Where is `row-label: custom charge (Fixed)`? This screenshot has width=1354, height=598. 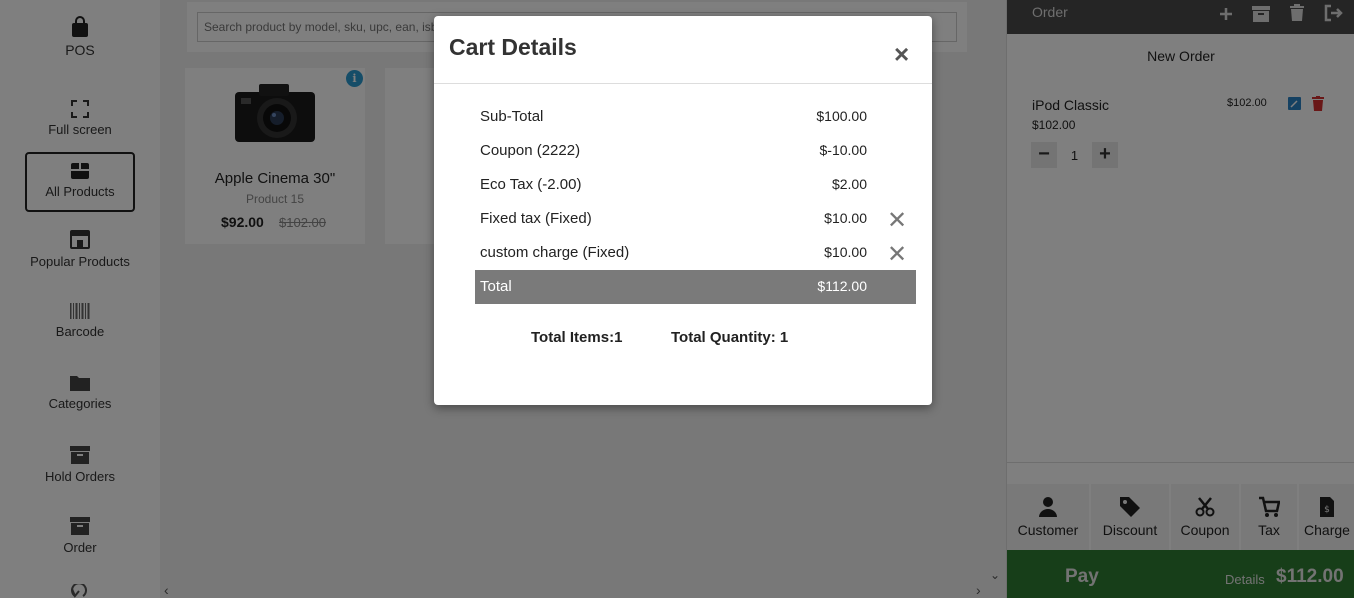
row-label: custom charge (Fixed) is located at coordinates (555, 252).